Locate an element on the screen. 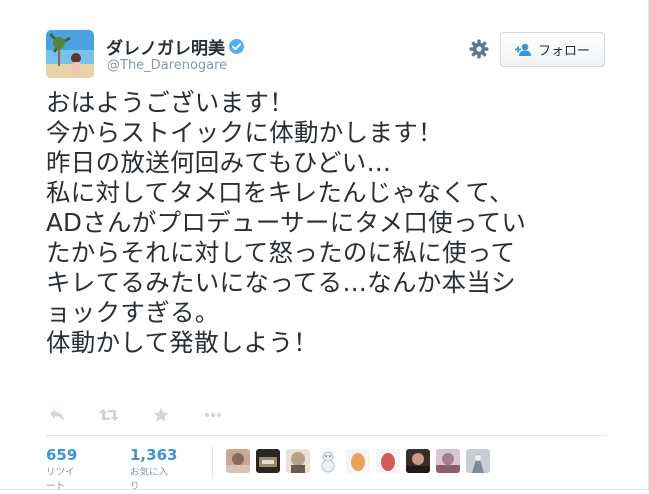 The height and width of the screenshot is (494, 649). stats-divider is located at coordinates (326, 435).